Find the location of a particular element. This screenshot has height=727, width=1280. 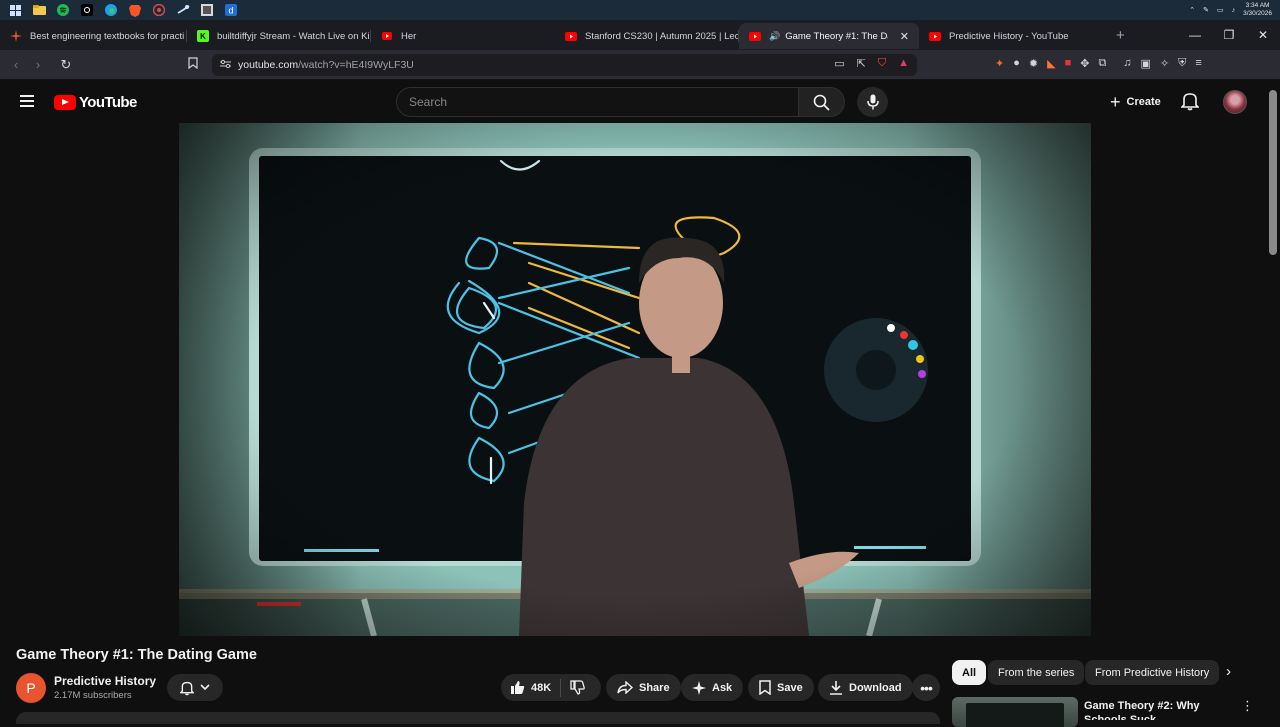

search-icon is located at coordinates (821, 102).